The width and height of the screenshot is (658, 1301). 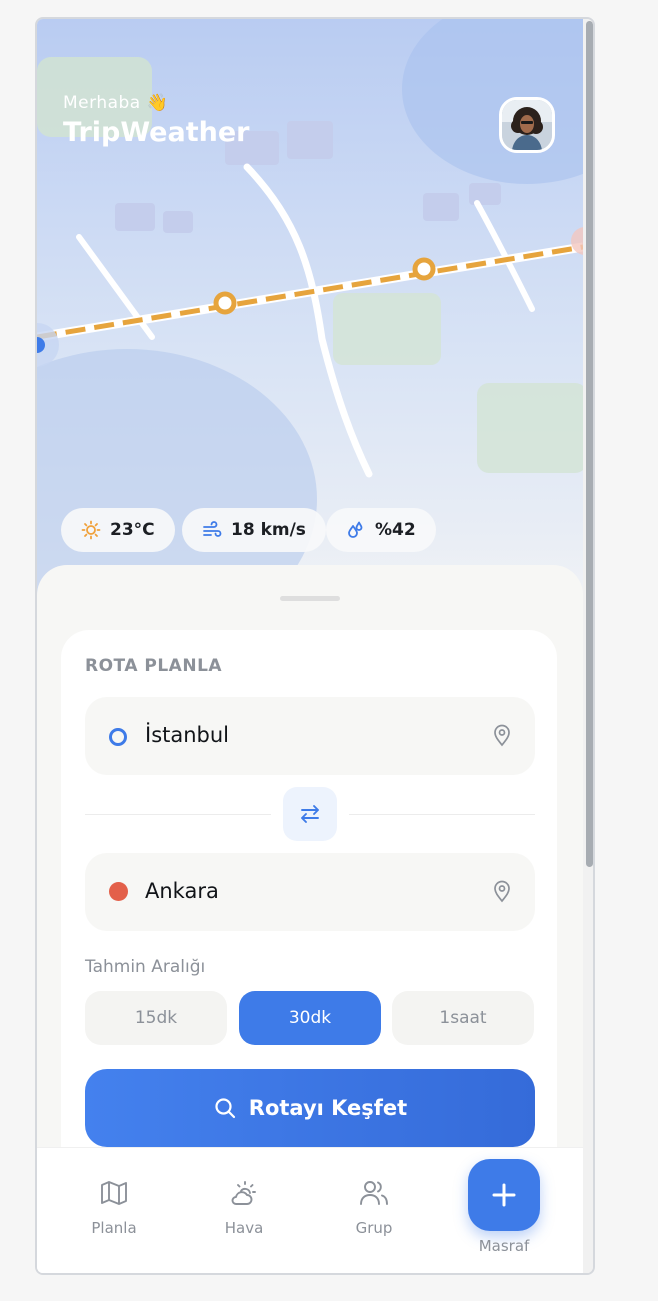 I want to click on sheet-drag-handle, so click(x=310, y=598).